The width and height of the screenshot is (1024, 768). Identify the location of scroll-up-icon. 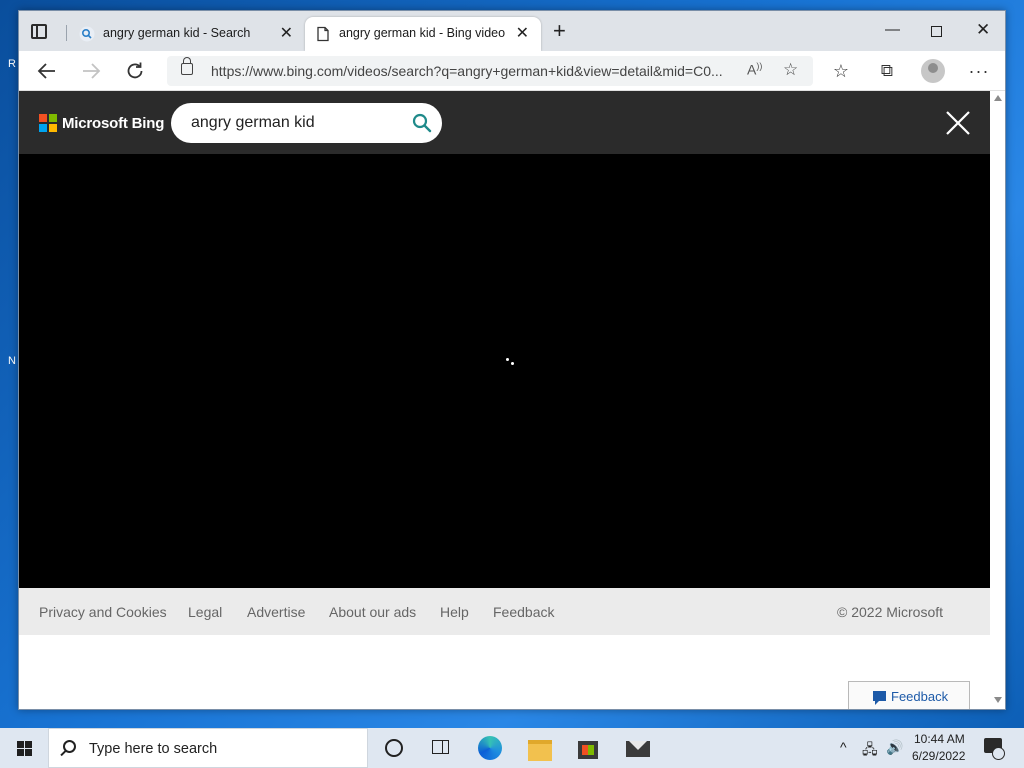
(998, 98).